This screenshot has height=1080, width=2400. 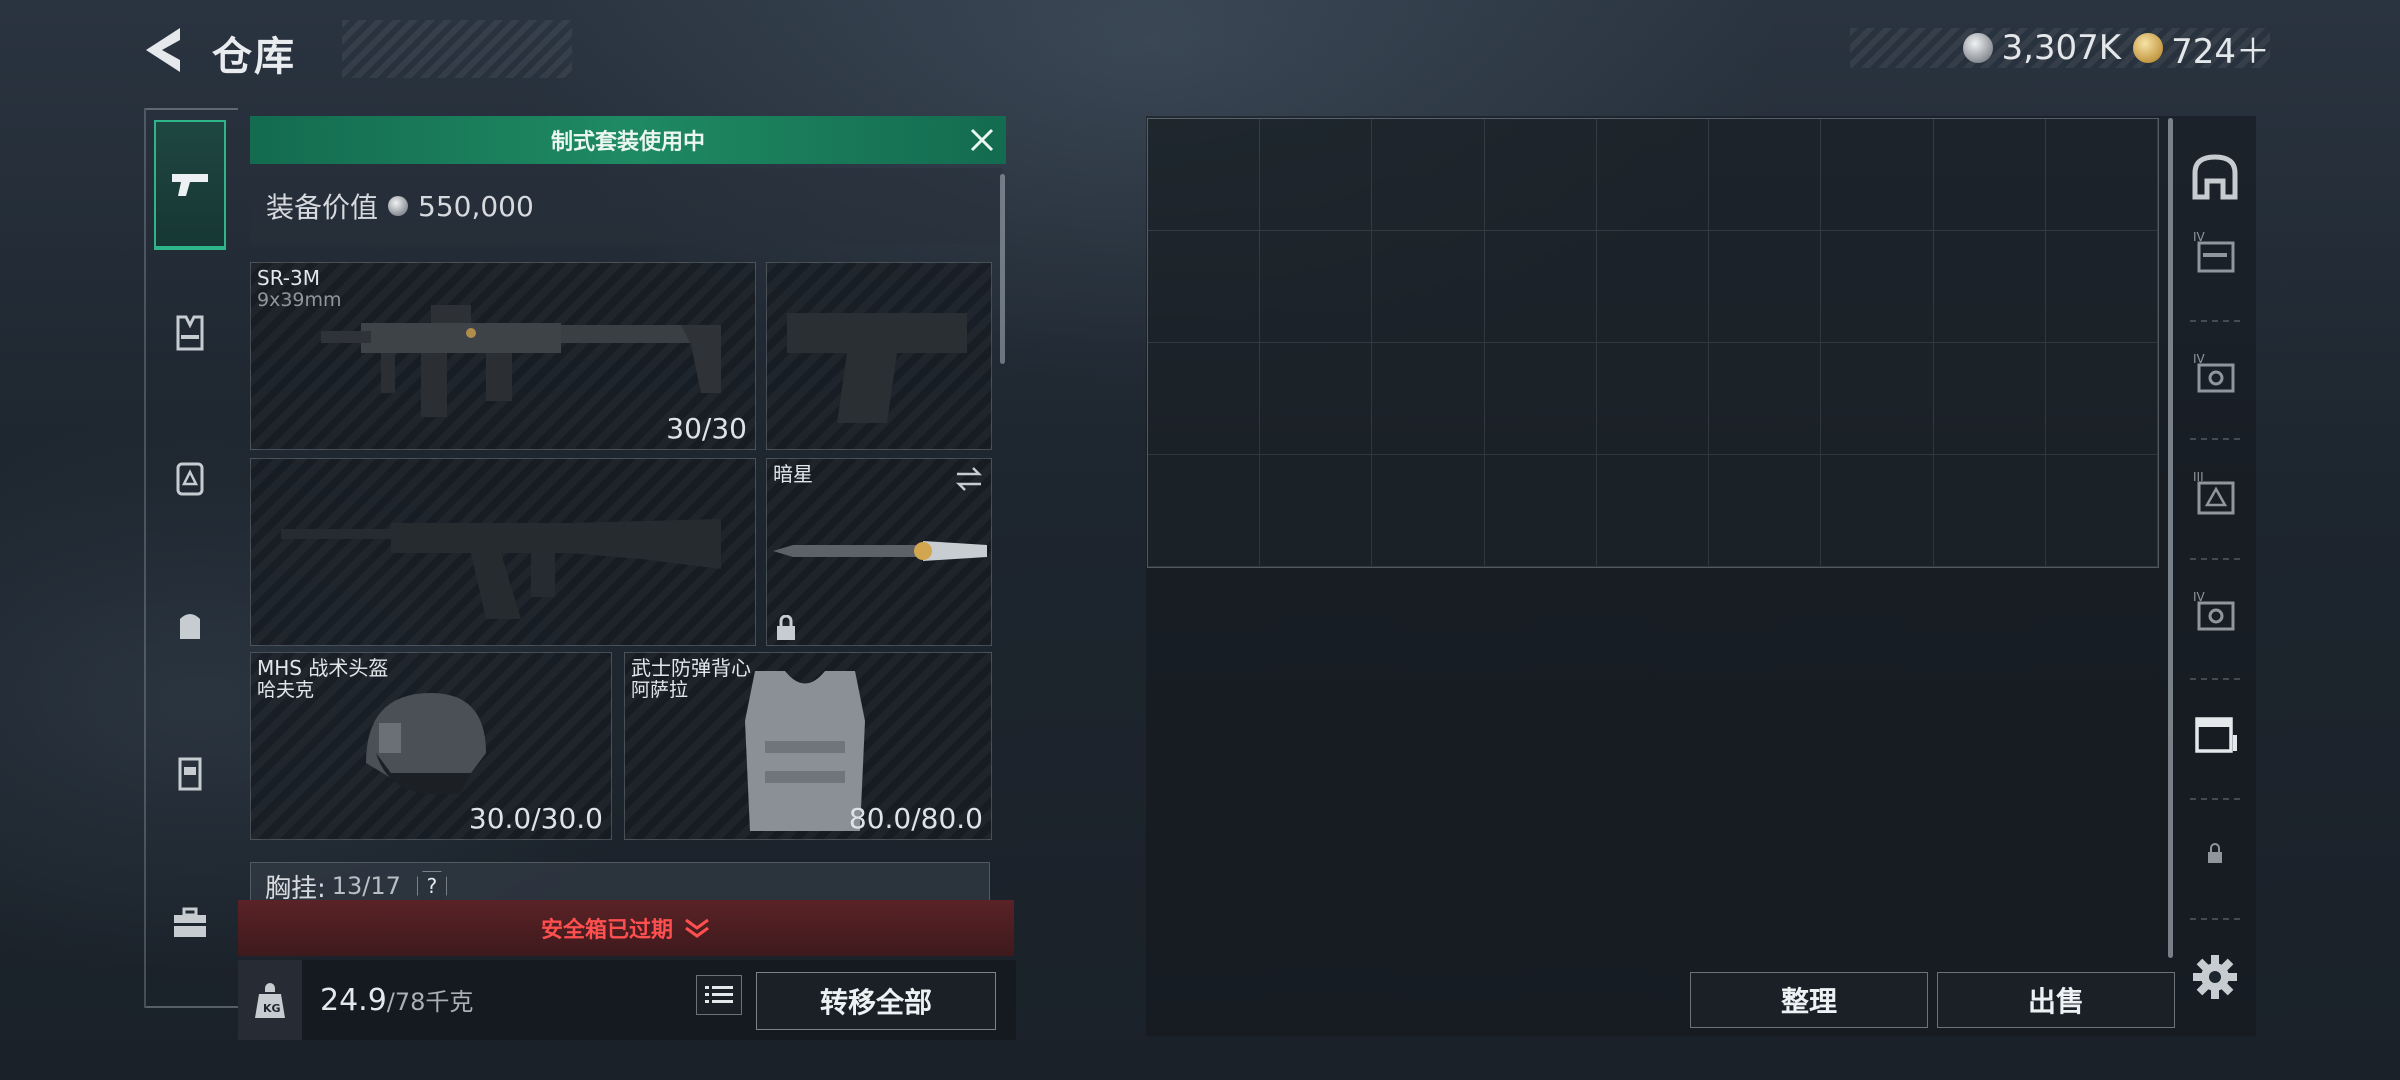 What do you see at coordinates (706, 428) in the screenshot?
I see `primary-weapon-ammo-count: 30/30` at bounding box center [706, 428].